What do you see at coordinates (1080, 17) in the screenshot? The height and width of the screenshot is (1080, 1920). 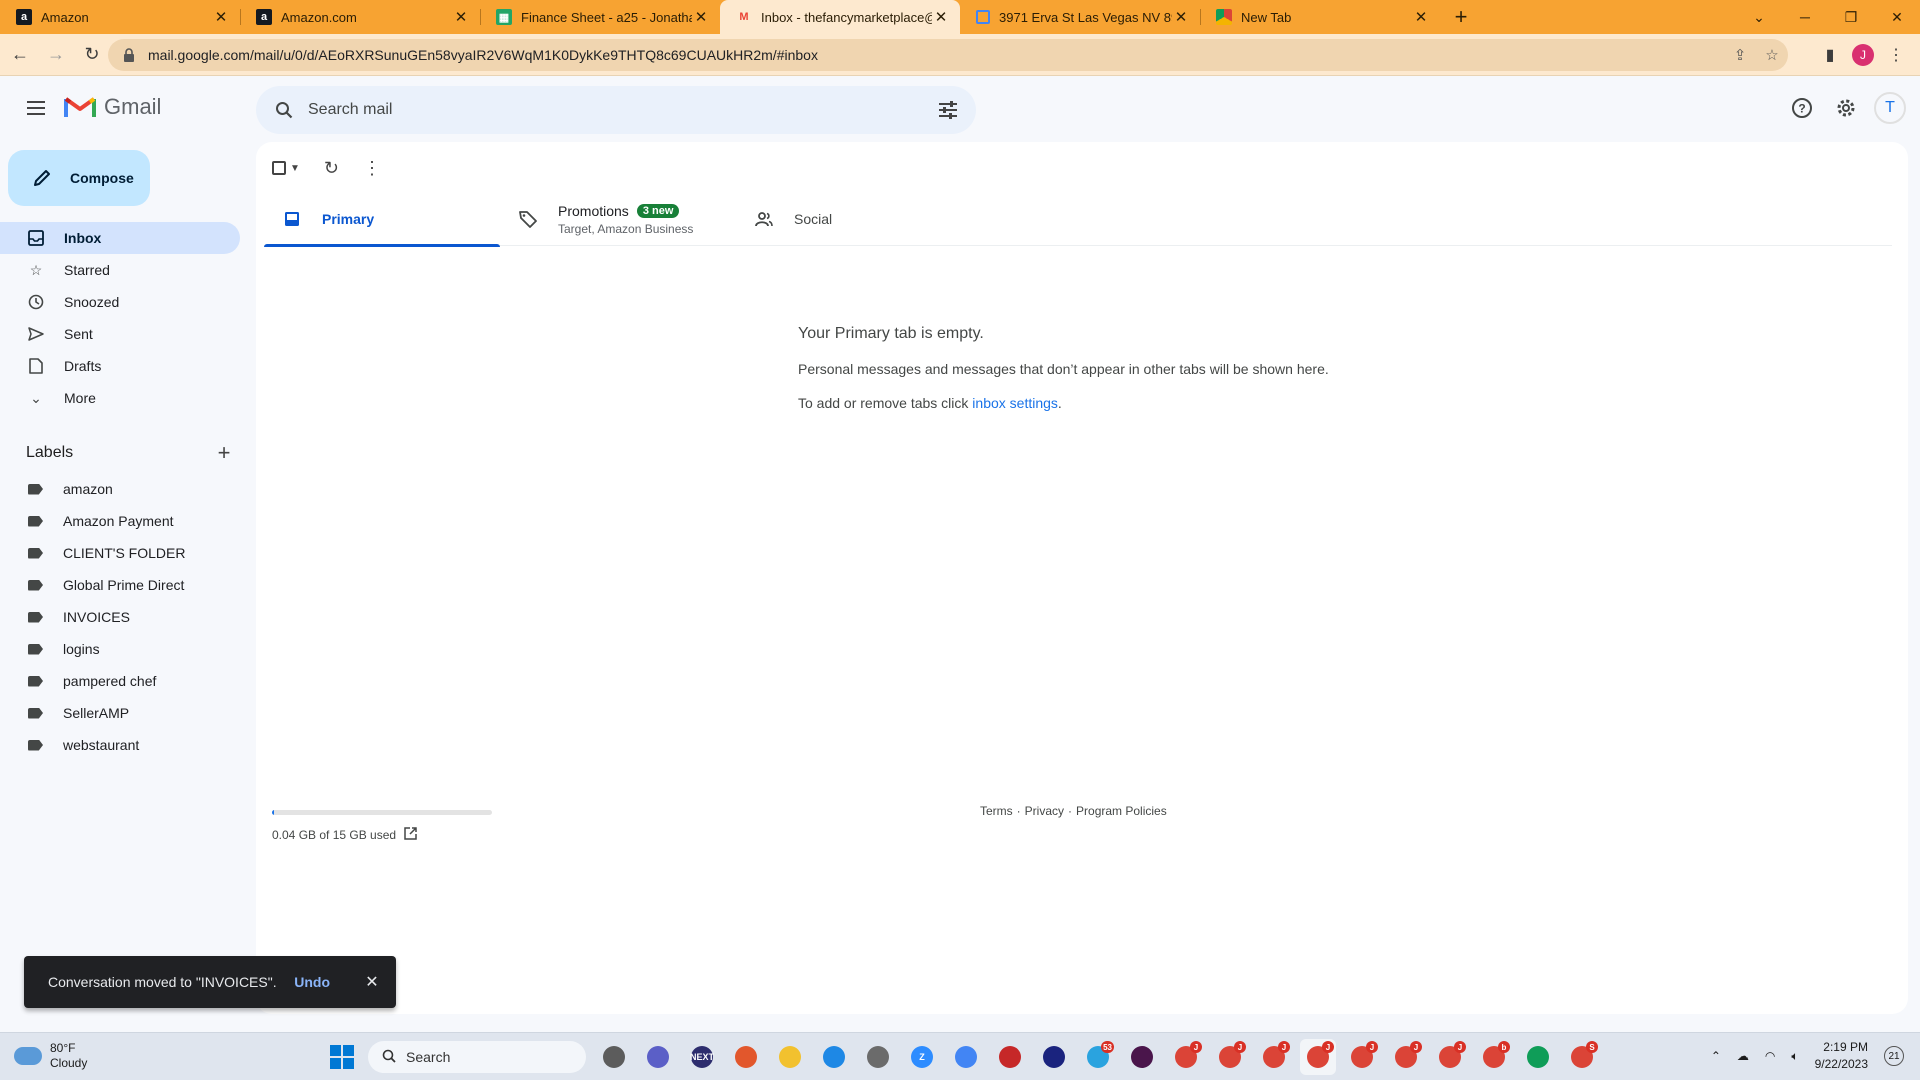 I see `browser-tab: 3971 Erva St Las Vegas NV 89147✕` at bounding box center [1080, 17].